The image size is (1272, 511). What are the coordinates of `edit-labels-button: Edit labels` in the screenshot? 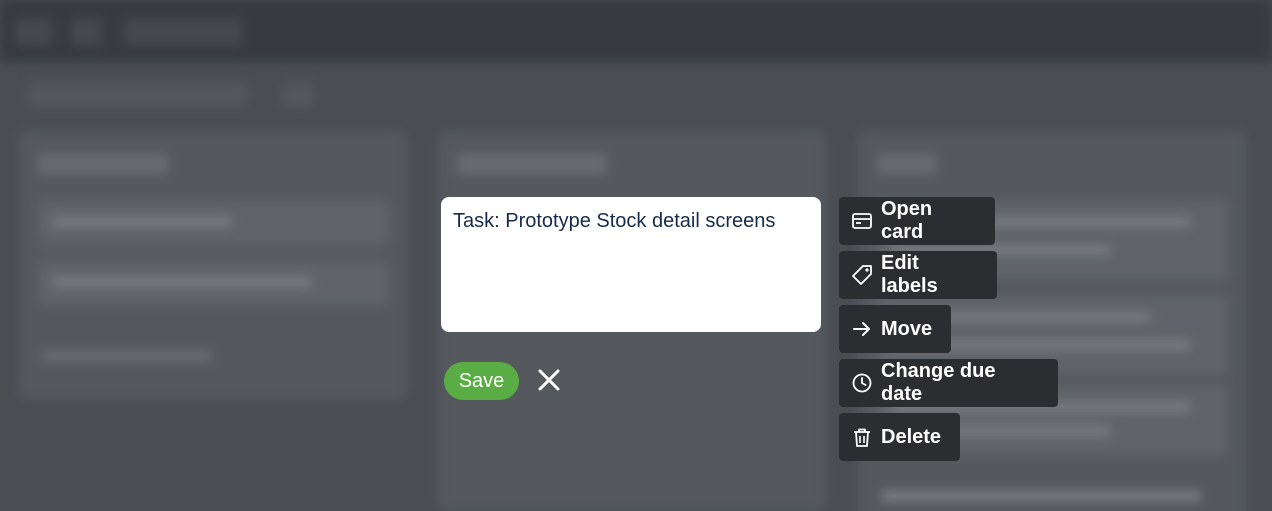 It's located at (918, 275).